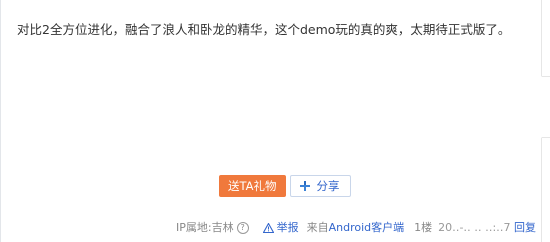 The image size is (550, 242). Describe the element at coordinates (328, 186) in the screenshot. I see `share-label: 分享` at that location.